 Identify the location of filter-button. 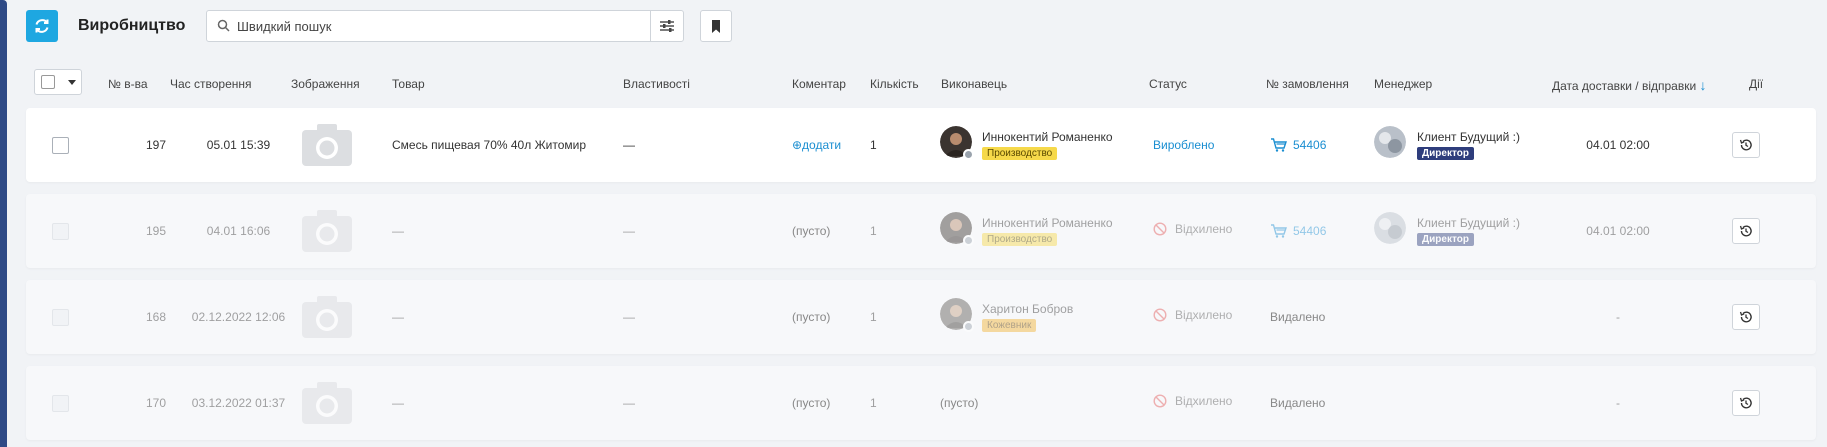
(666, 26).